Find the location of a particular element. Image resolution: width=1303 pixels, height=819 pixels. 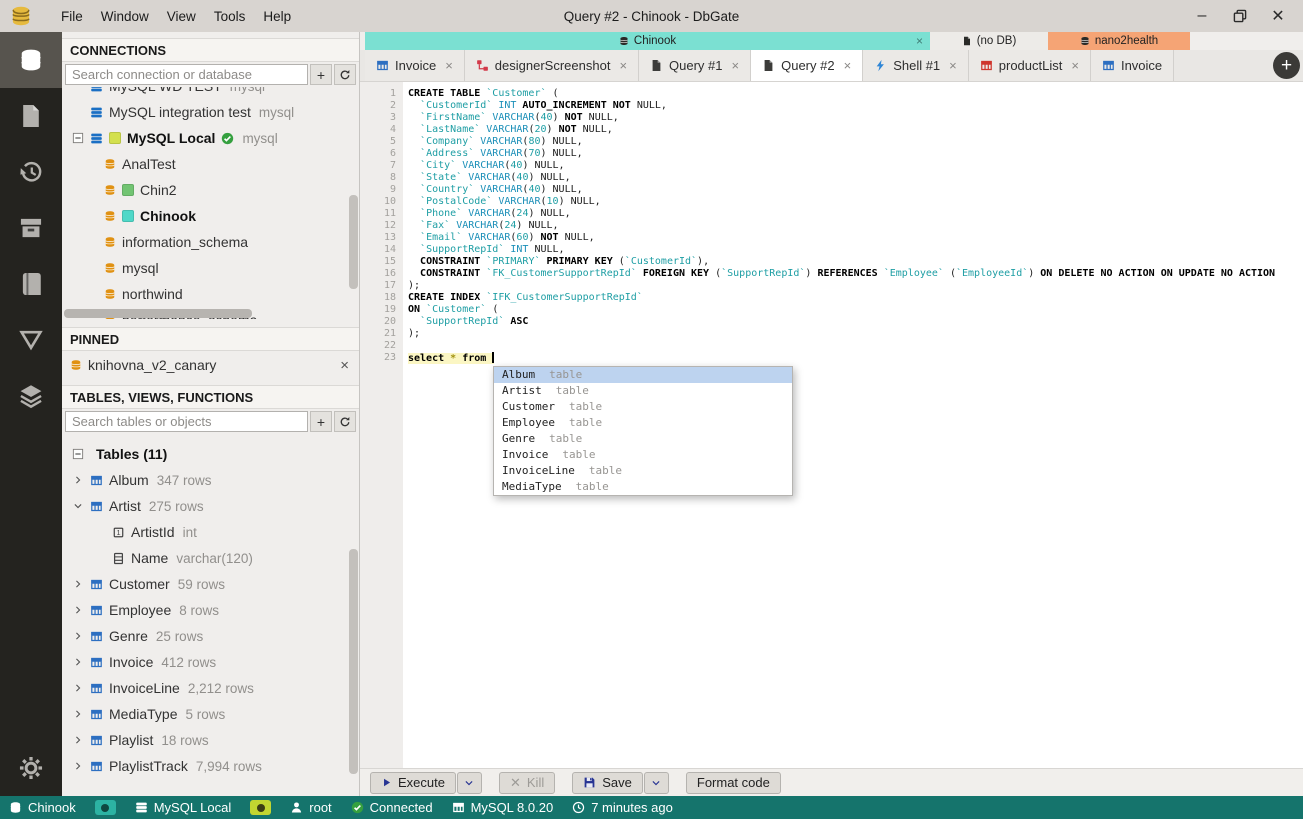

database-item: mysql is located at coordinates (210, 268).